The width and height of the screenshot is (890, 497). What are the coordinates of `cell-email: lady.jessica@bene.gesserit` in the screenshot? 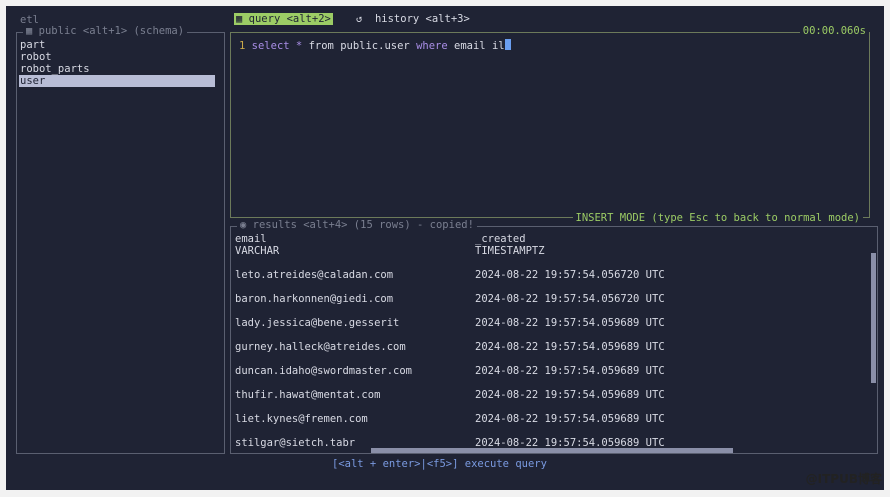 It's located at (317, 323).